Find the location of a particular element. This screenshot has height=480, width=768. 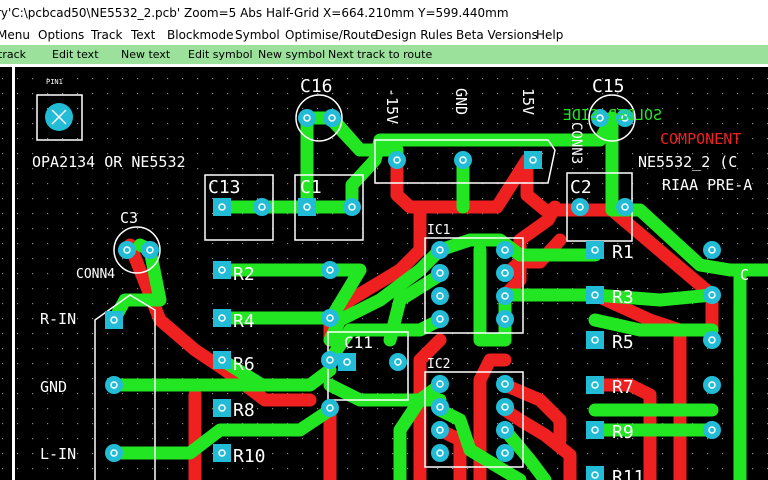

menu-item-menu: Menu is located at coordinates (15, 35).